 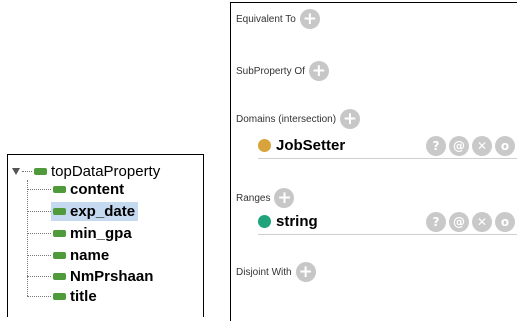 I want to click on tree-node-label: exp_date, so click(x=103, y=211).